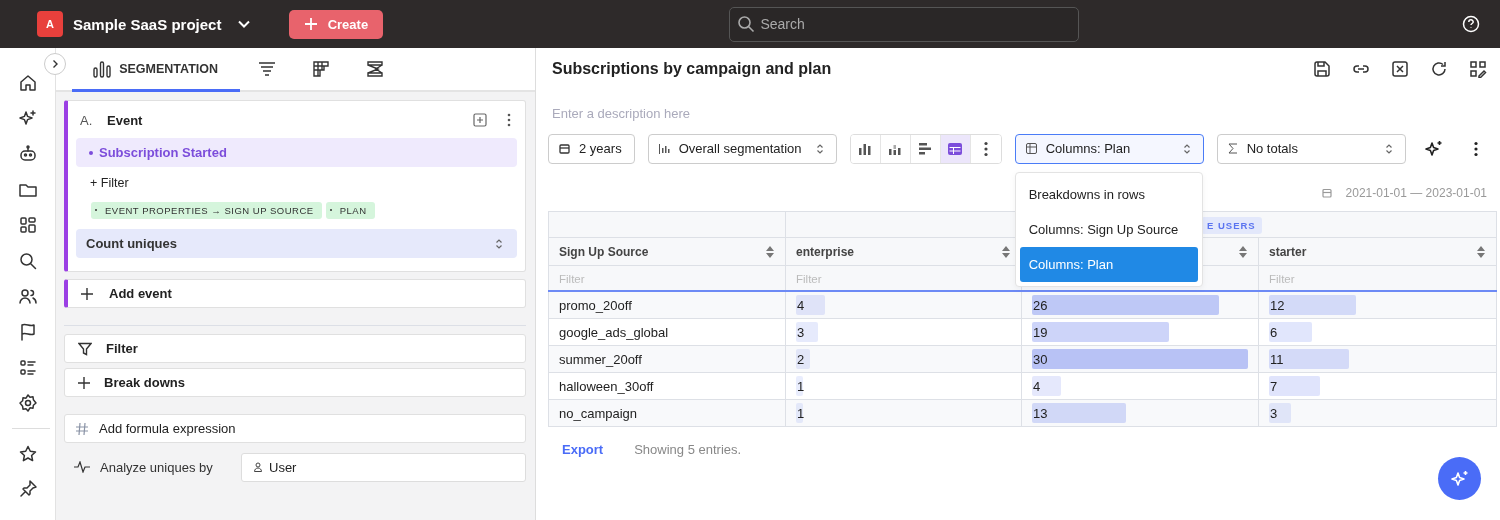 The width and height of the screenshot is (1500, 520). I want to click on breakdown-tag: EVENT PROPERTIES → SIGN UP SOURCE, so click(206, 210).